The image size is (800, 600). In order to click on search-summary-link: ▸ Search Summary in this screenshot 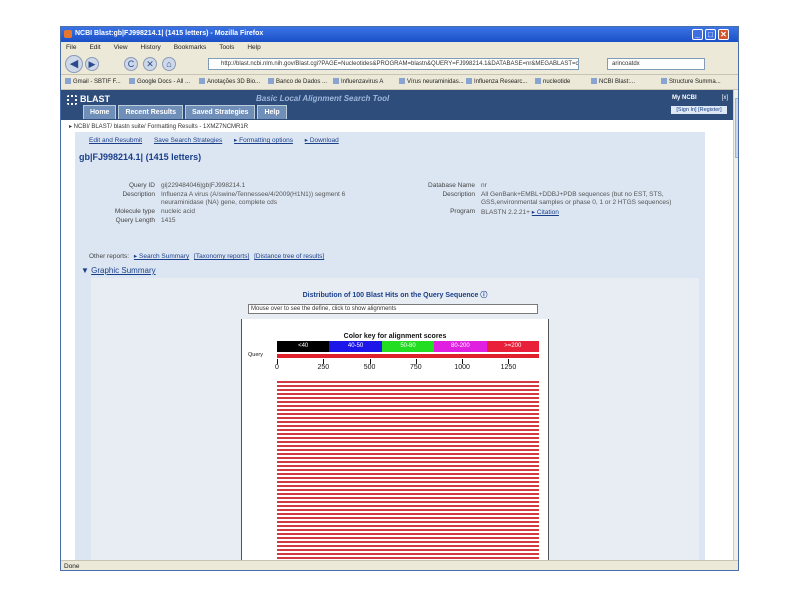, I will do `click(161, 256)`.